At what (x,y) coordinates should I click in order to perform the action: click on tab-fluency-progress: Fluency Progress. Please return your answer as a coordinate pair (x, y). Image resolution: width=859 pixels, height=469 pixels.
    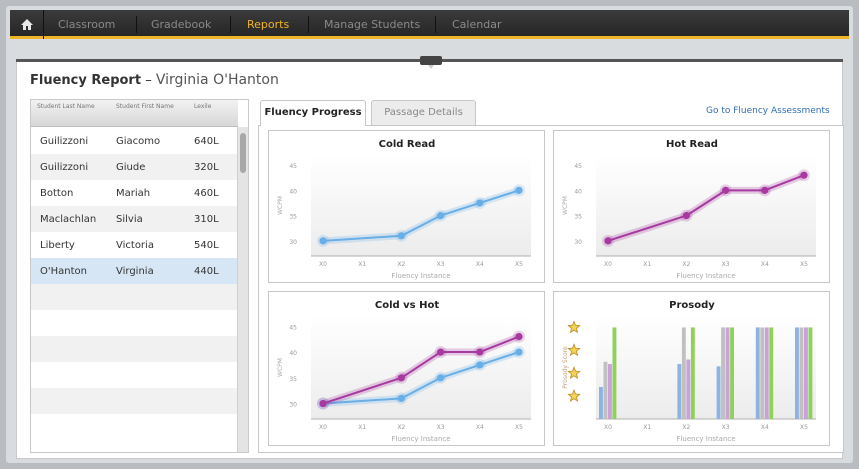
    Looking at the image, I should click on (313, 113).